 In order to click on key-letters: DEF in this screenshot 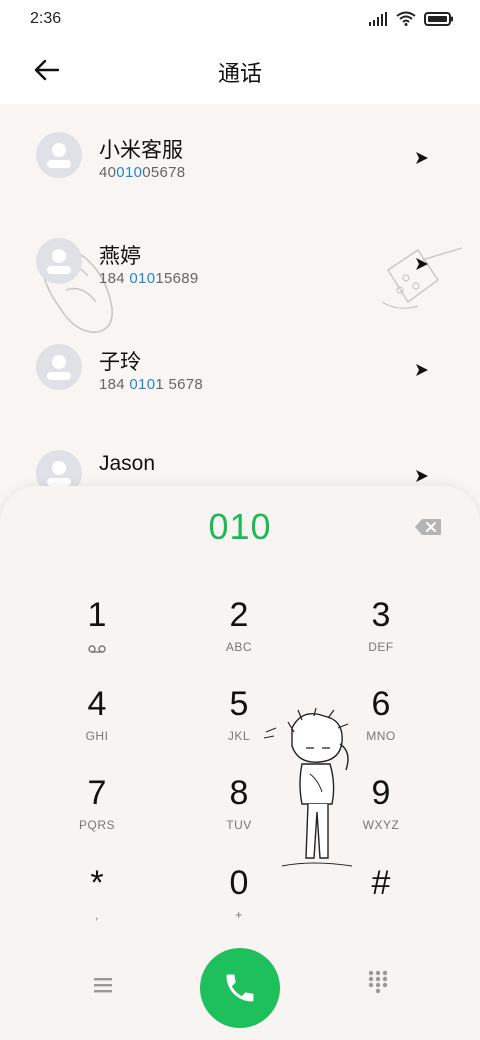, I will do `click(381, 647)`.